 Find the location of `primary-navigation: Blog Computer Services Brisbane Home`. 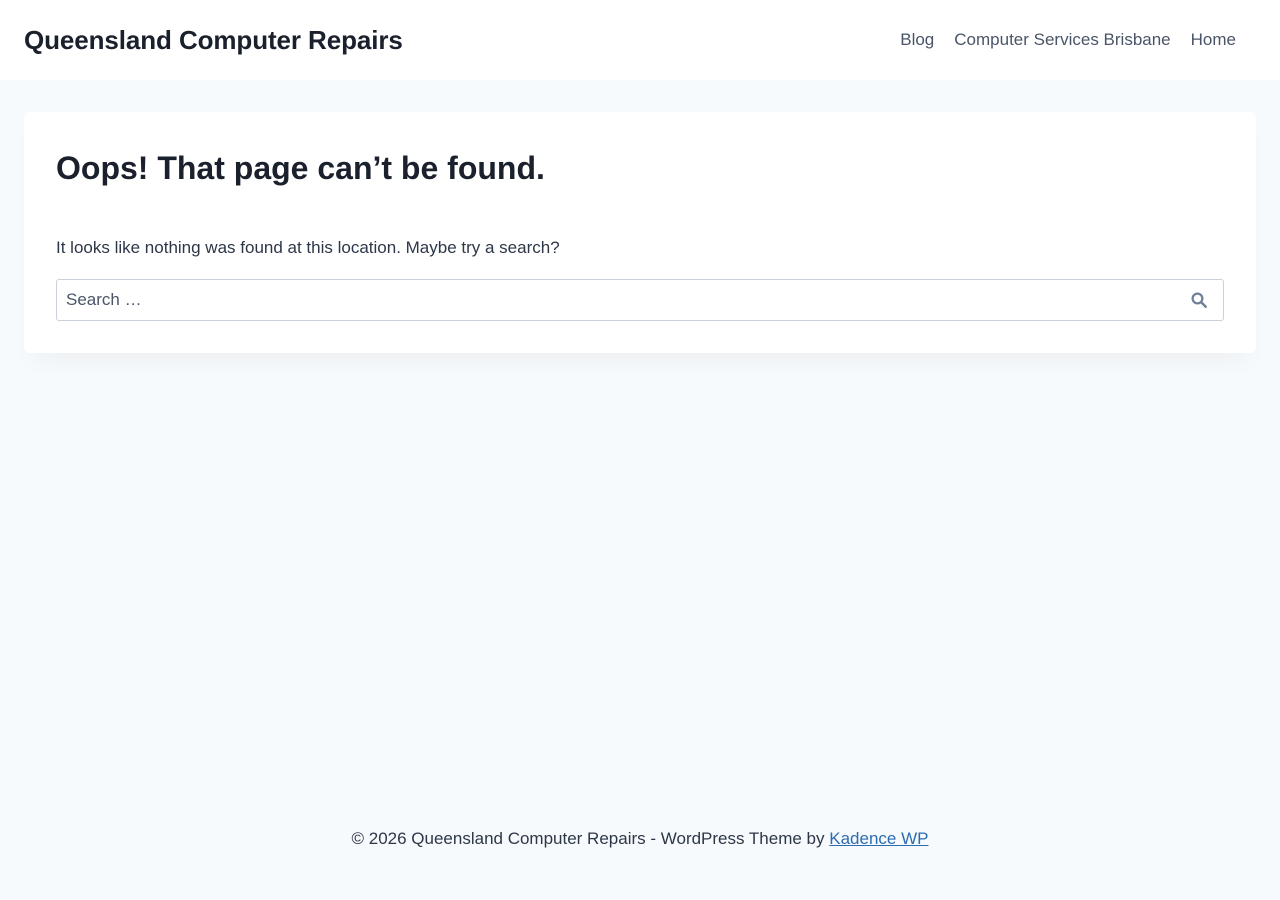

primary-navigation: Blog Computer Services Brisbane Home is located at coordinates (1068, 40).